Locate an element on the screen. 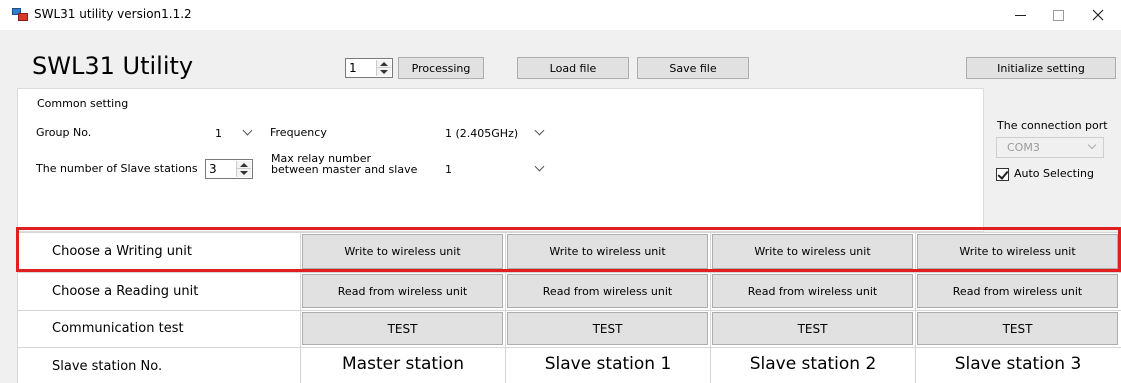 The image size is (1121, 383). load-file-button: Load file is located at coordinates (573, 68).